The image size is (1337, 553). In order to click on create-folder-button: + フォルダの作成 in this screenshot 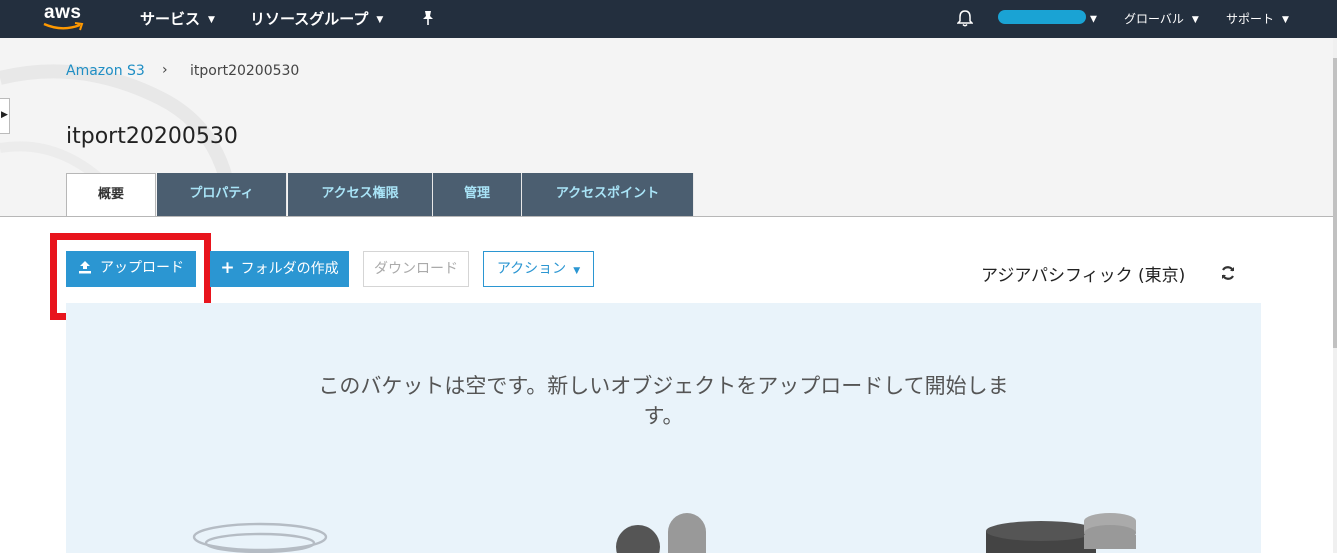, I will do `click(279, 269)`.